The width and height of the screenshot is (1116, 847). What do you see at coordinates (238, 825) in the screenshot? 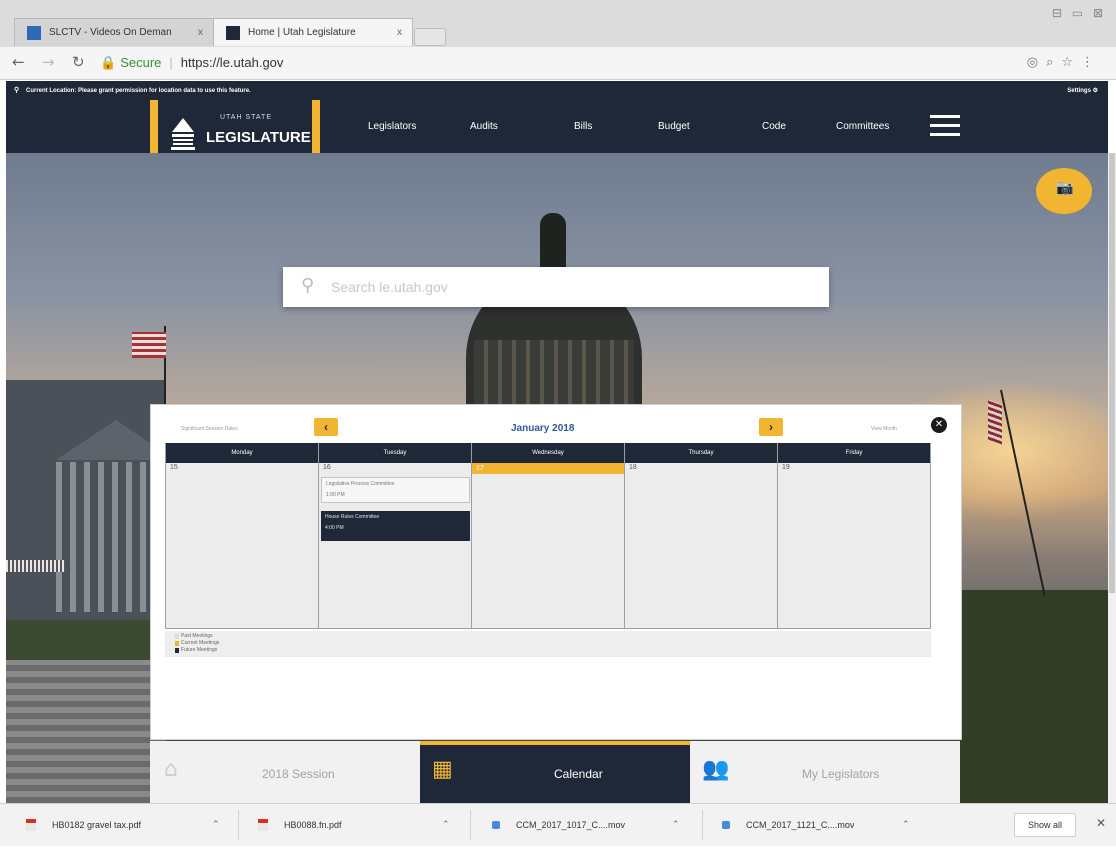
I see `divider` at bounding box center [238, 825].